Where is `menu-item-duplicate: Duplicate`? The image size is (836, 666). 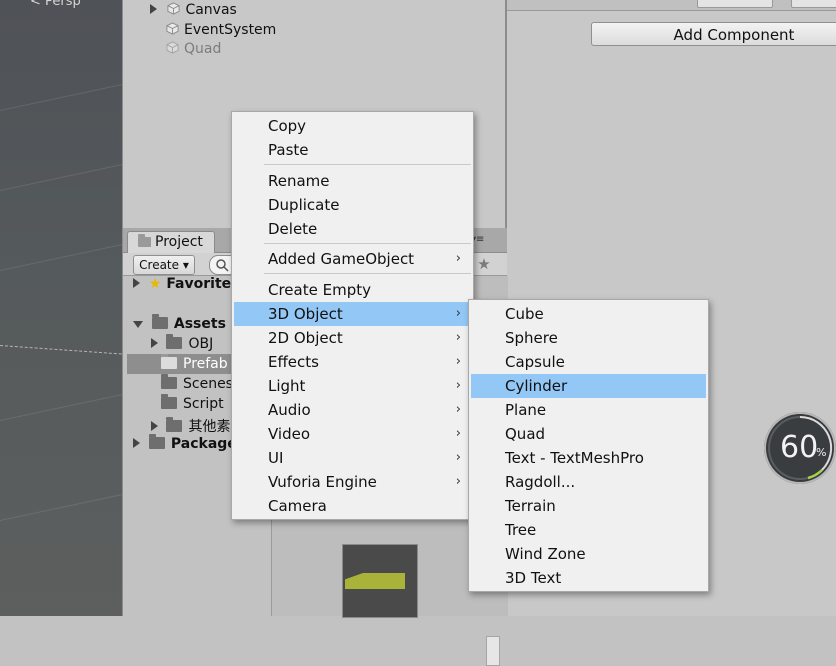 menu-item-duplicate: Duplicate is located at coordinates (352, 205).